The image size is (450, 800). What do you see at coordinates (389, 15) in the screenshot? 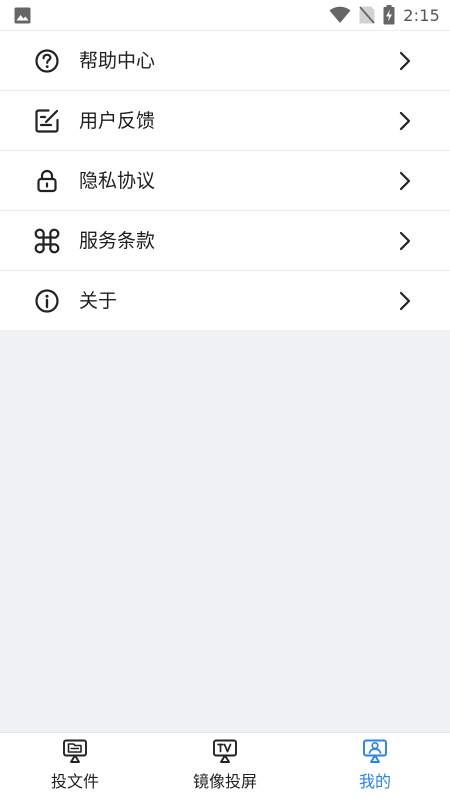
I see `battery-charging-icon` at bounding box center [389, 15].